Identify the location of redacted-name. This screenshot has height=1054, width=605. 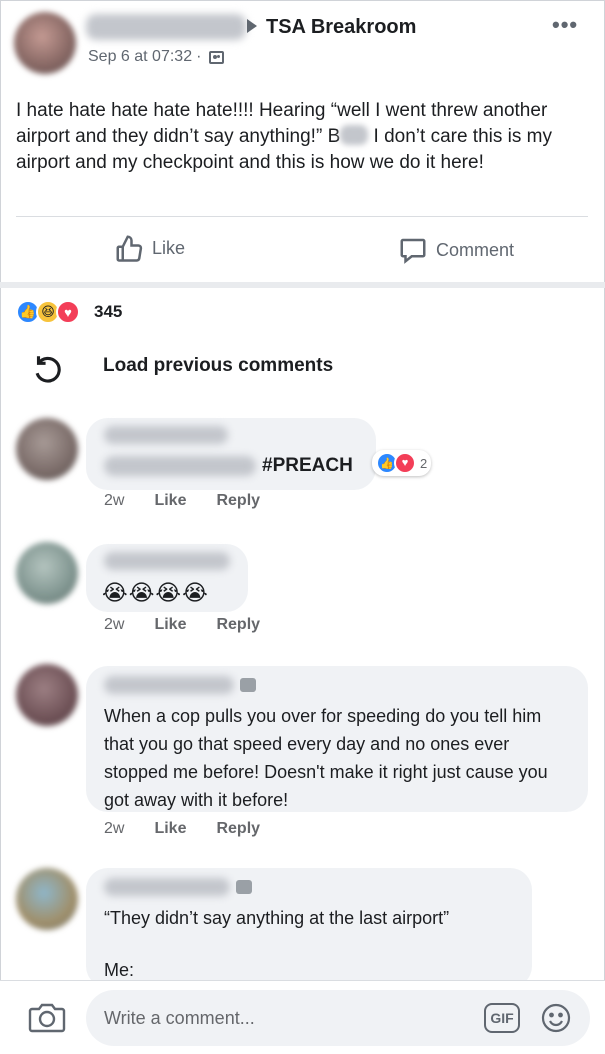
(354, 135).